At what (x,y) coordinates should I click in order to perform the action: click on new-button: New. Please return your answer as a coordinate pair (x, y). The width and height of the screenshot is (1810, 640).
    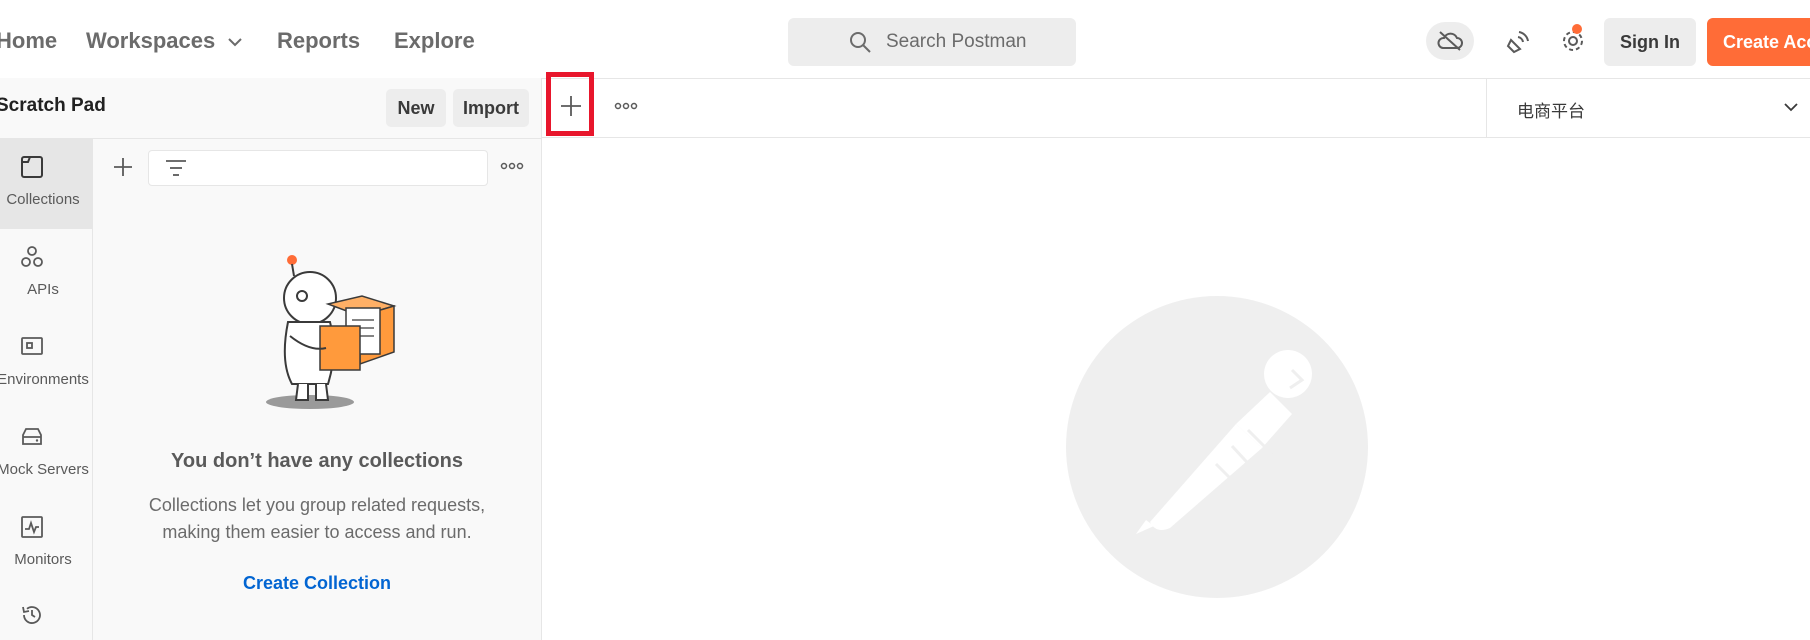
    Looking at the image, I should click on (416, 108).